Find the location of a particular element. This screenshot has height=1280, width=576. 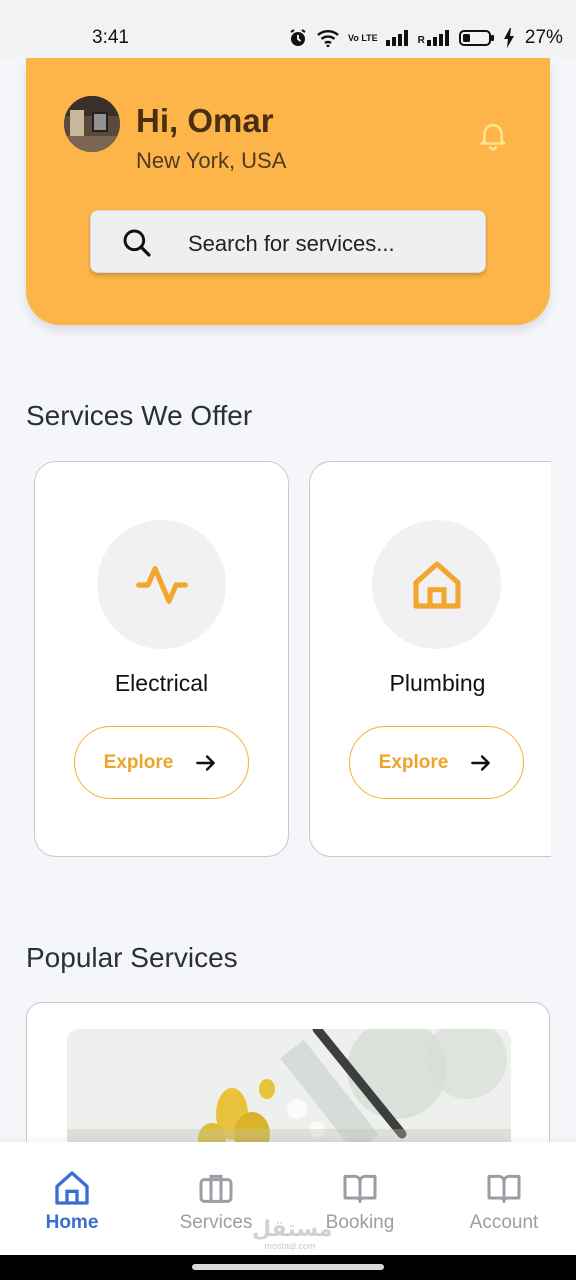

battery-icon is located at coordinates (476, 38).